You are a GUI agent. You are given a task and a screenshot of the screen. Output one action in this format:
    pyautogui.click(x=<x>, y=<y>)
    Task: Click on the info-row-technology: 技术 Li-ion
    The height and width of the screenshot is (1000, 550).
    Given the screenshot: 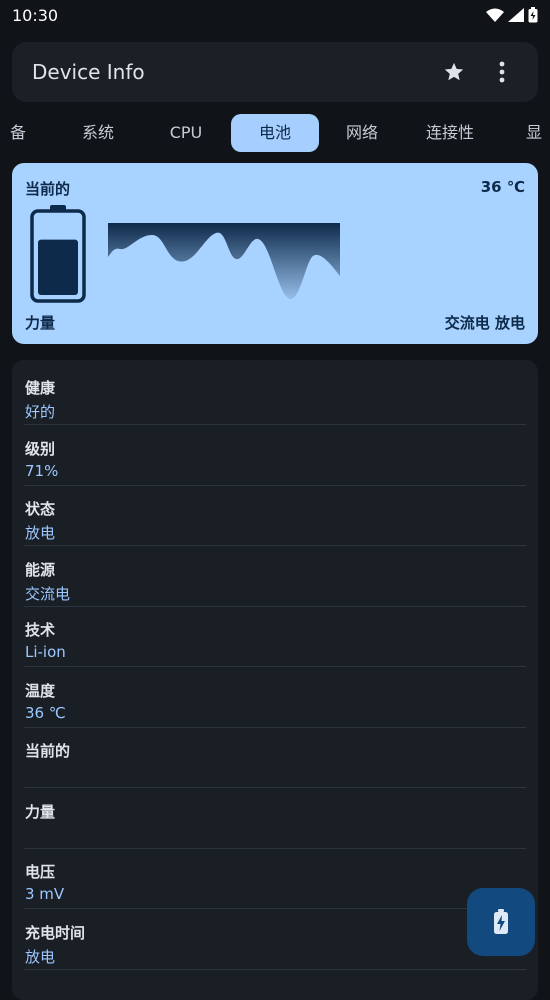 What is the action you would take?
    pyautogui.click(x=275, y=637)
    